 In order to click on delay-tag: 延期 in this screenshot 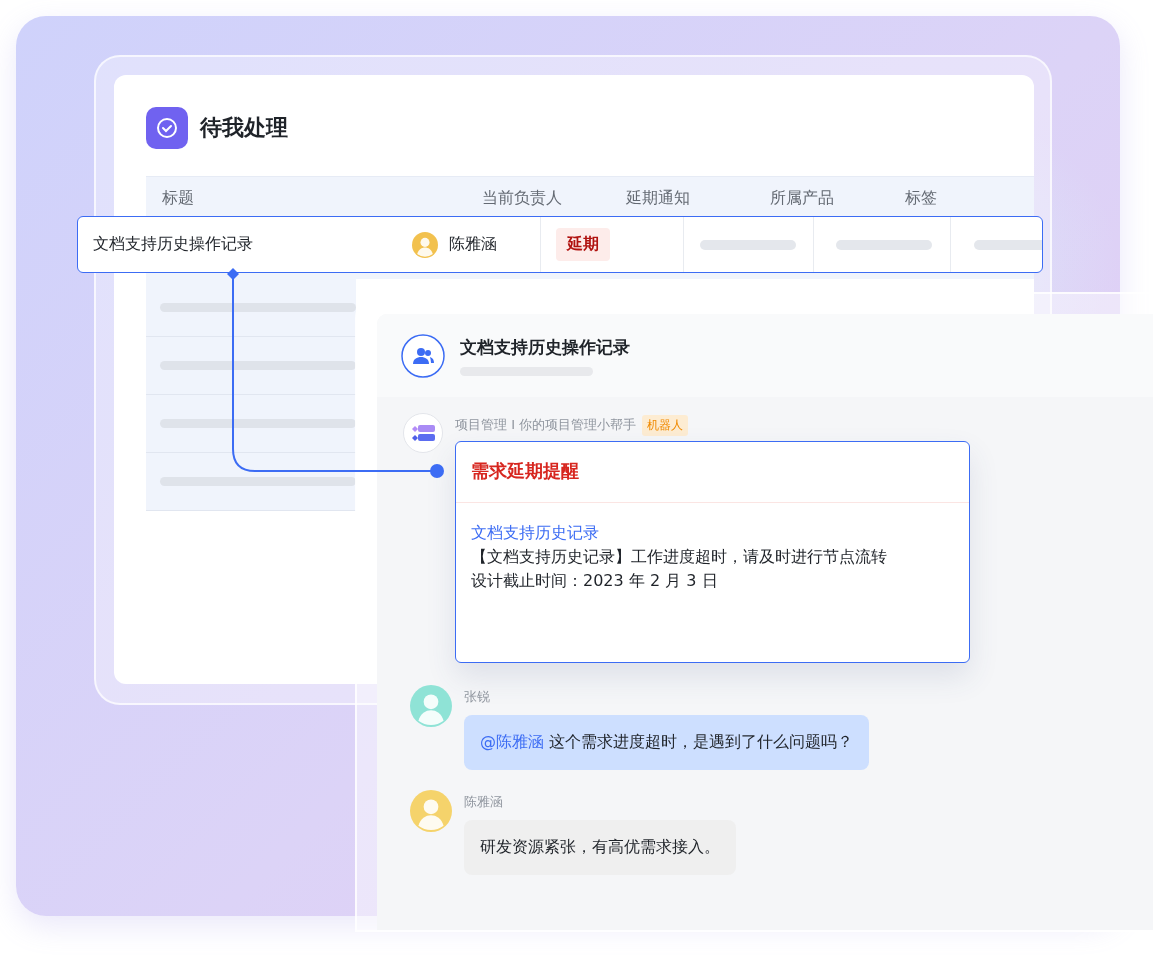, I will do `click(583, 244)`.